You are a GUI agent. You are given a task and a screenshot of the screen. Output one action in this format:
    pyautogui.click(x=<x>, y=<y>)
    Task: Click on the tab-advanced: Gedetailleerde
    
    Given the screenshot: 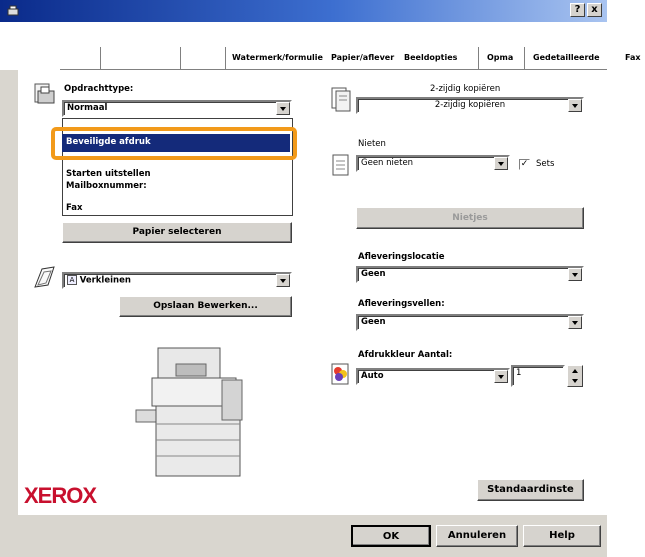 What is the action you would take?
    pyautogui.click(x=566, y=57)
    